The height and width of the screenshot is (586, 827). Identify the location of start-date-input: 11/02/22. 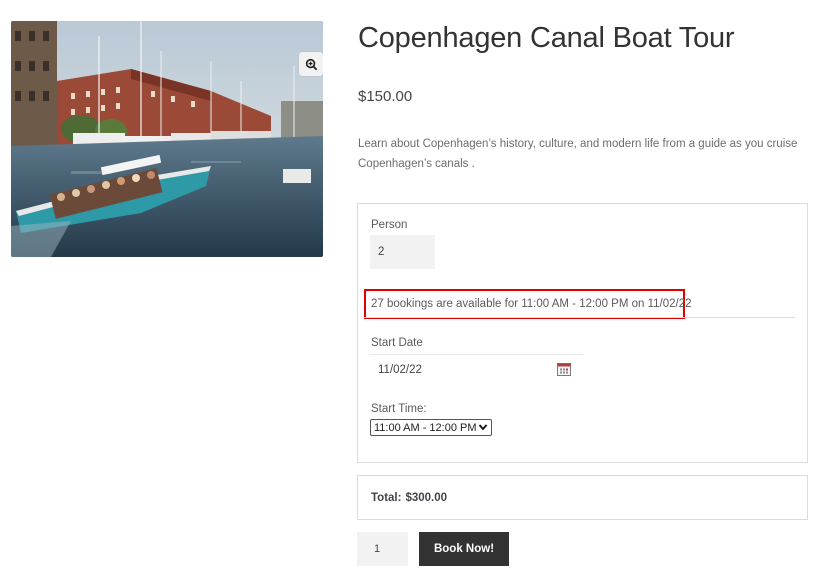
(400, 370).